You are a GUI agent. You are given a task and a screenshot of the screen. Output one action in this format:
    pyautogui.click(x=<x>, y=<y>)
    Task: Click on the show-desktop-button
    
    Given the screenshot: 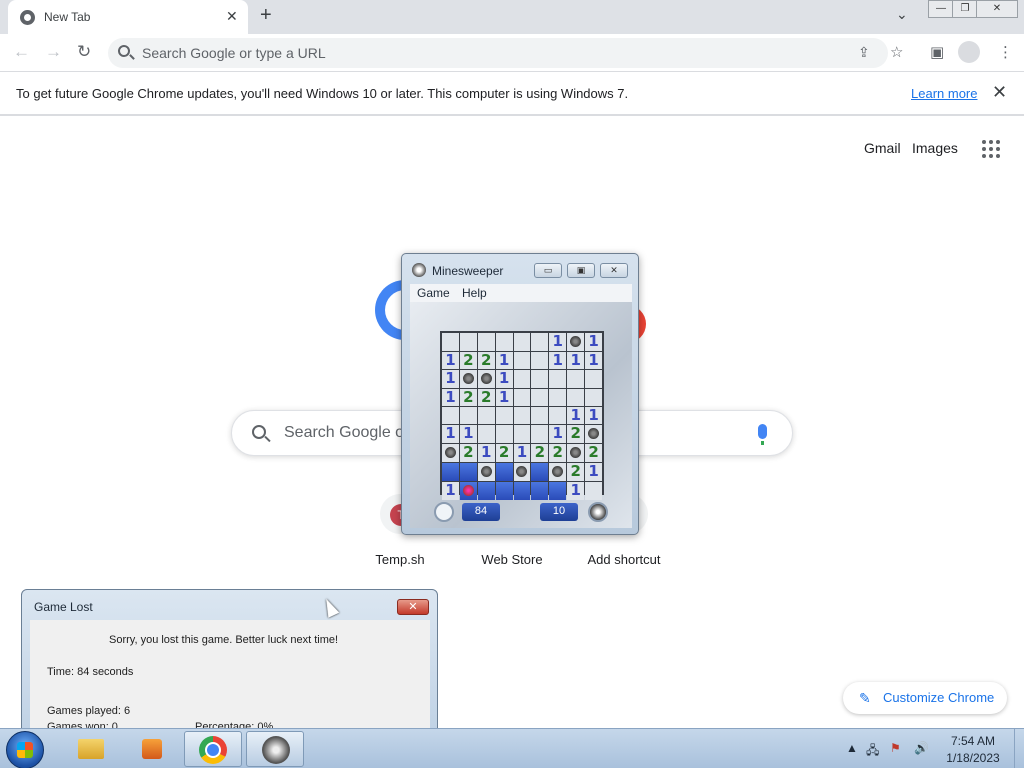 What is the action you would take?
    pyautogui.click(x=1019, y=748)
    